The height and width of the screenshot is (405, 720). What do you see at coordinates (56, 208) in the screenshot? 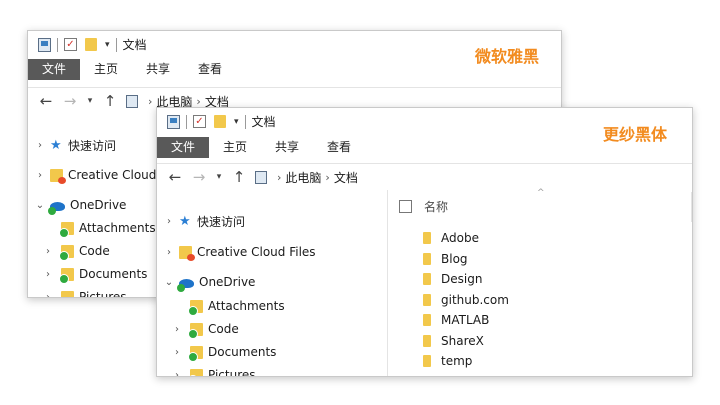
I see `onedrive-cloud-icon` at bounding box center [56, 208].